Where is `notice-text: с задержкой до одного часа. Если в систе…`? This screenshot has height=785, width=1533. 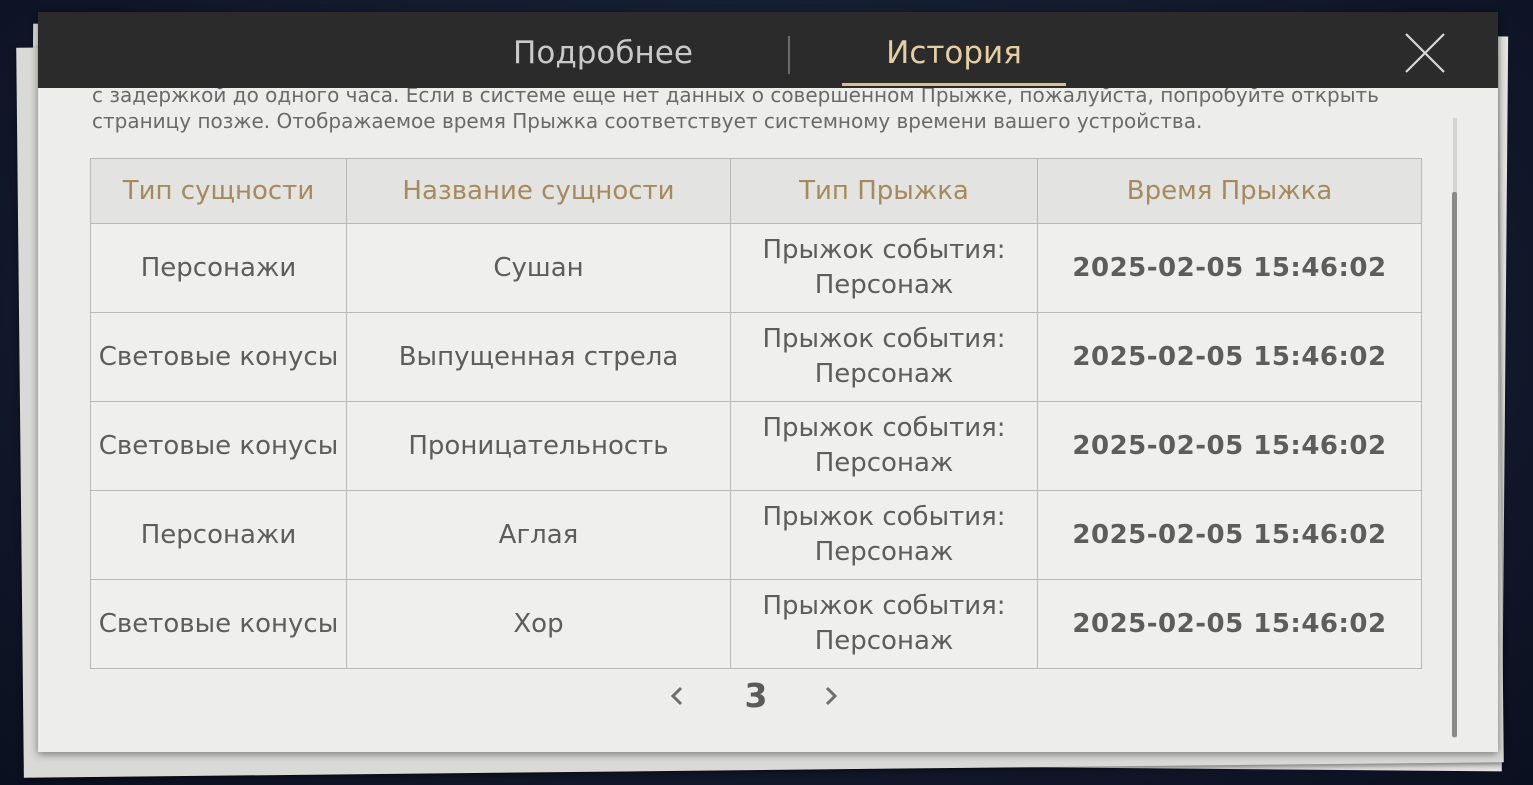 notice-text: с задержкой до одного часа. Если в систе… is located at coordinates (735, 110).